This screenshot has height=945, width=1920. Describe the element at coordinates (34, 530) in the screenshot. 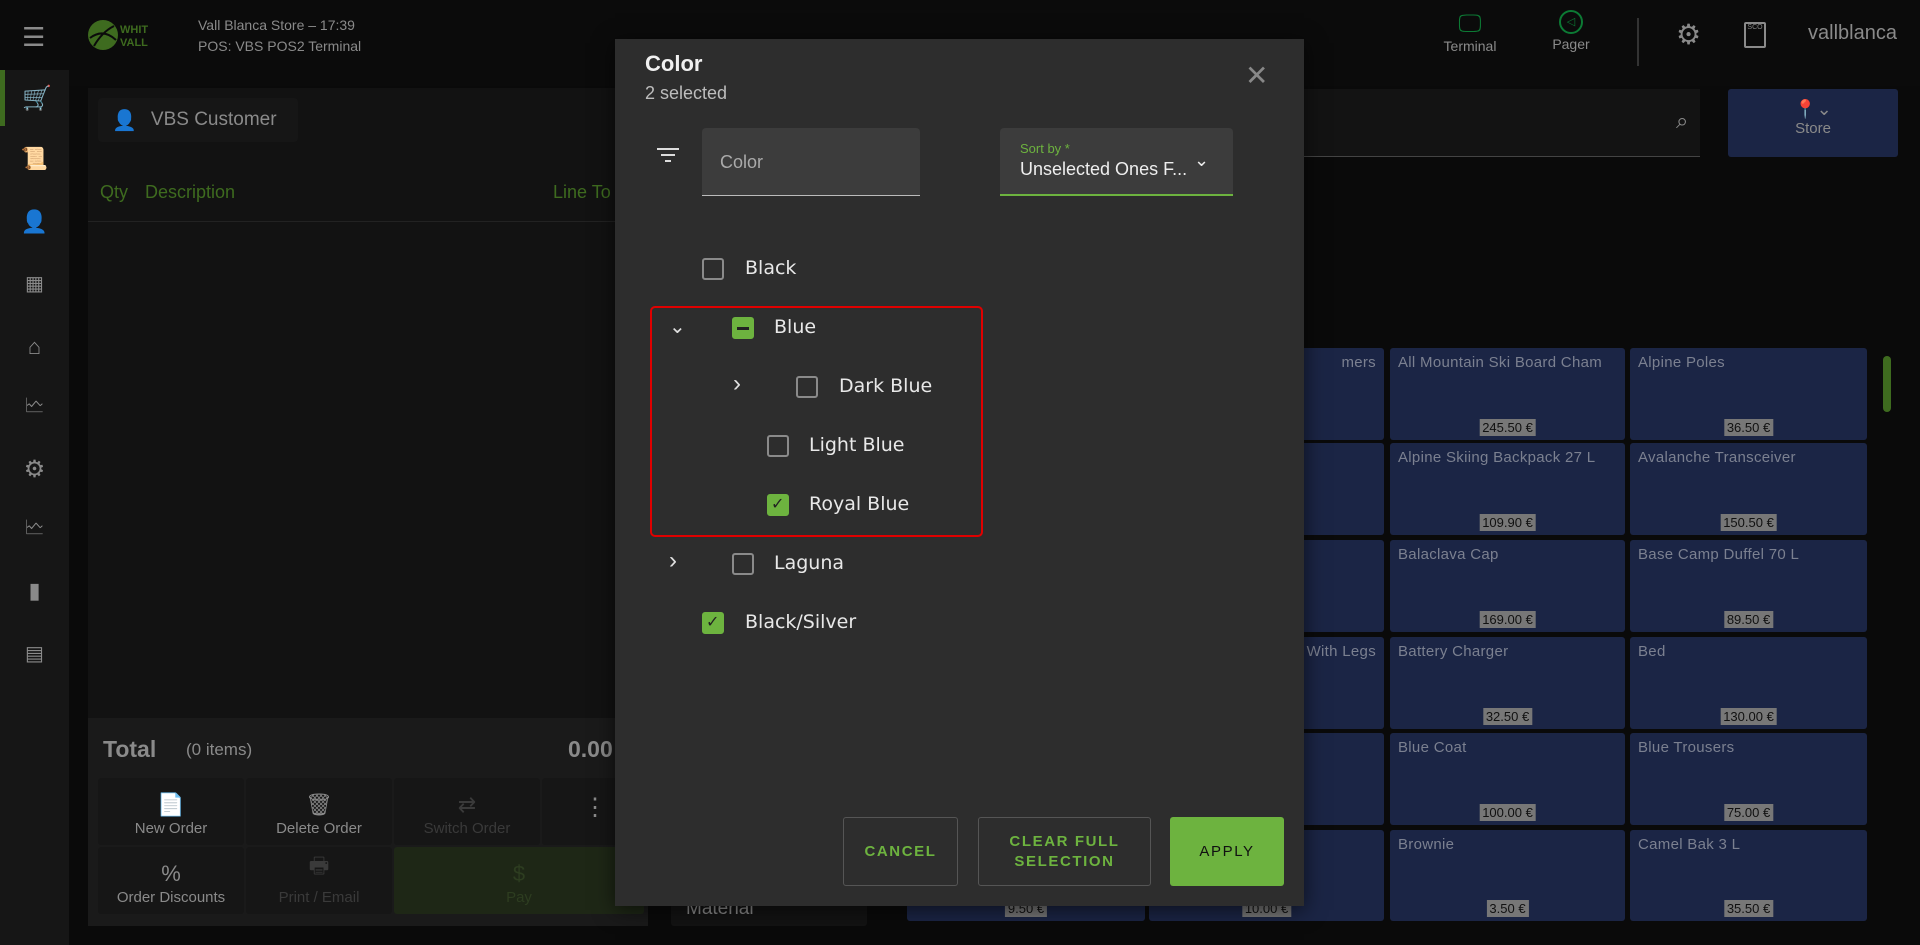

I see `sidebar-report2-icon: 🗠` at that location.